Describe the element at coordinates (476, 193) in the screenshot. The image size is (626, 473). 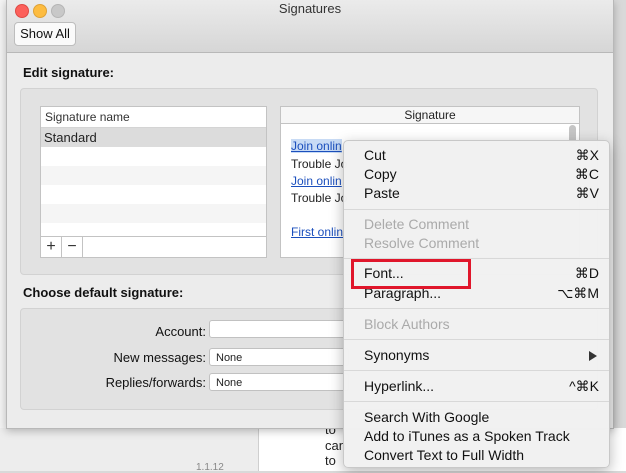
I see `menu-item-paste: Paste ⌘V` at that location.